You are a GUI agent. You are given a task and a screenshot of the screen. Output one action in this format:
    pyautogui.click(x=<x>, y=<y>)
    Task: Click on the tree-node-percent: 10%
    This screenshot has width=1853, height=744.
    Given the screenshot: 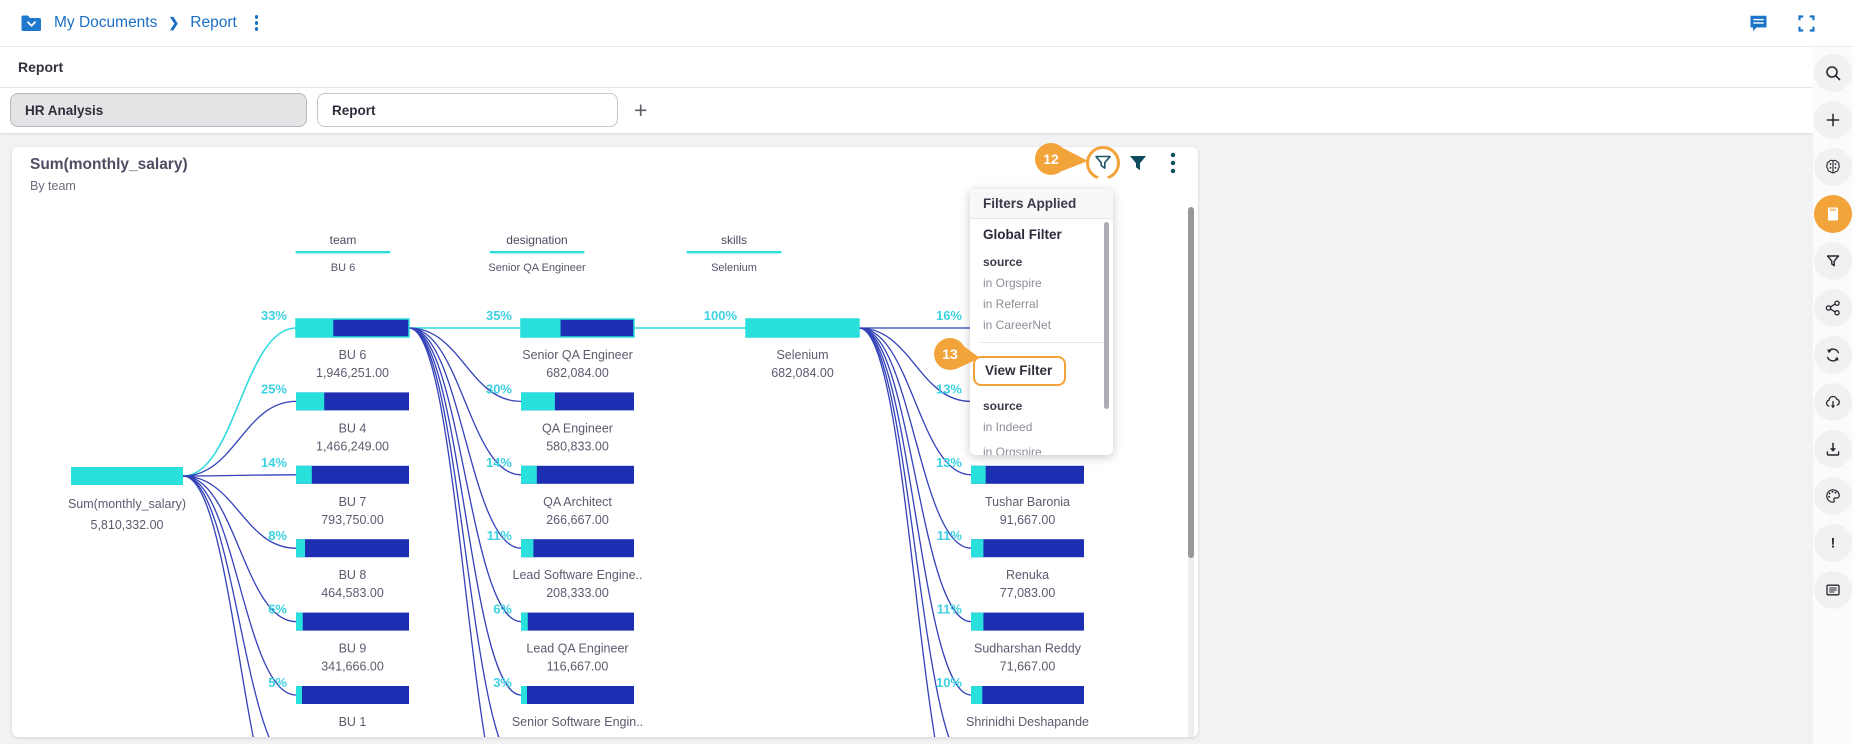 What is the action you would take?
    pyautogui.click(x=949, y=682)
    